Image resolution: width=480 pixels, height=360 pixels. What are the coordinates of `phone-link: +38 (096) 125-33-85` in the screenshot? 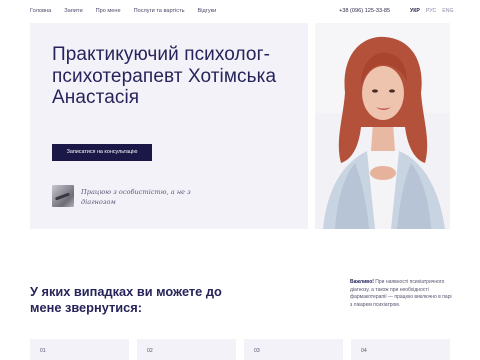 It's located at (364, 11).